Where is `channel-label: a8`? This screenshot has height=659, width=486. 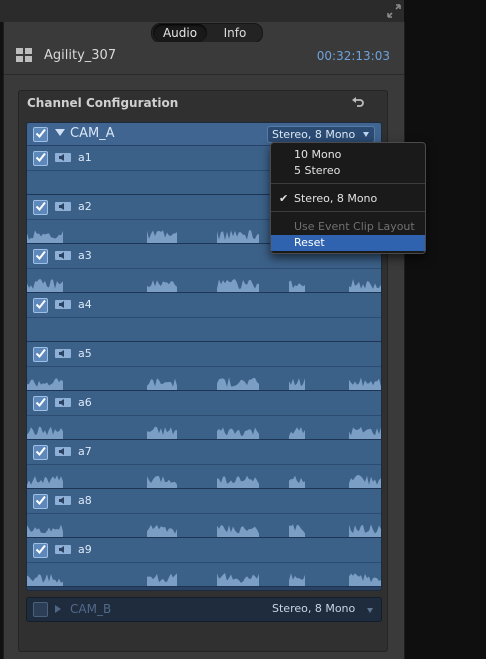
channel-label: a8 is located at coordinates (85, 500).